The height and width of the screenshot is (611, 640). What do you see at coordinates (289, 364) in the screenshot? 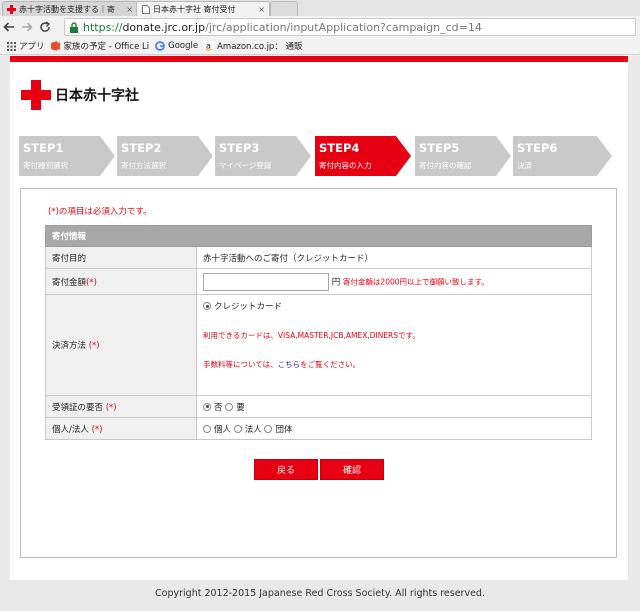
I see `fee-link: こちら` at bounding box center [289, 364].